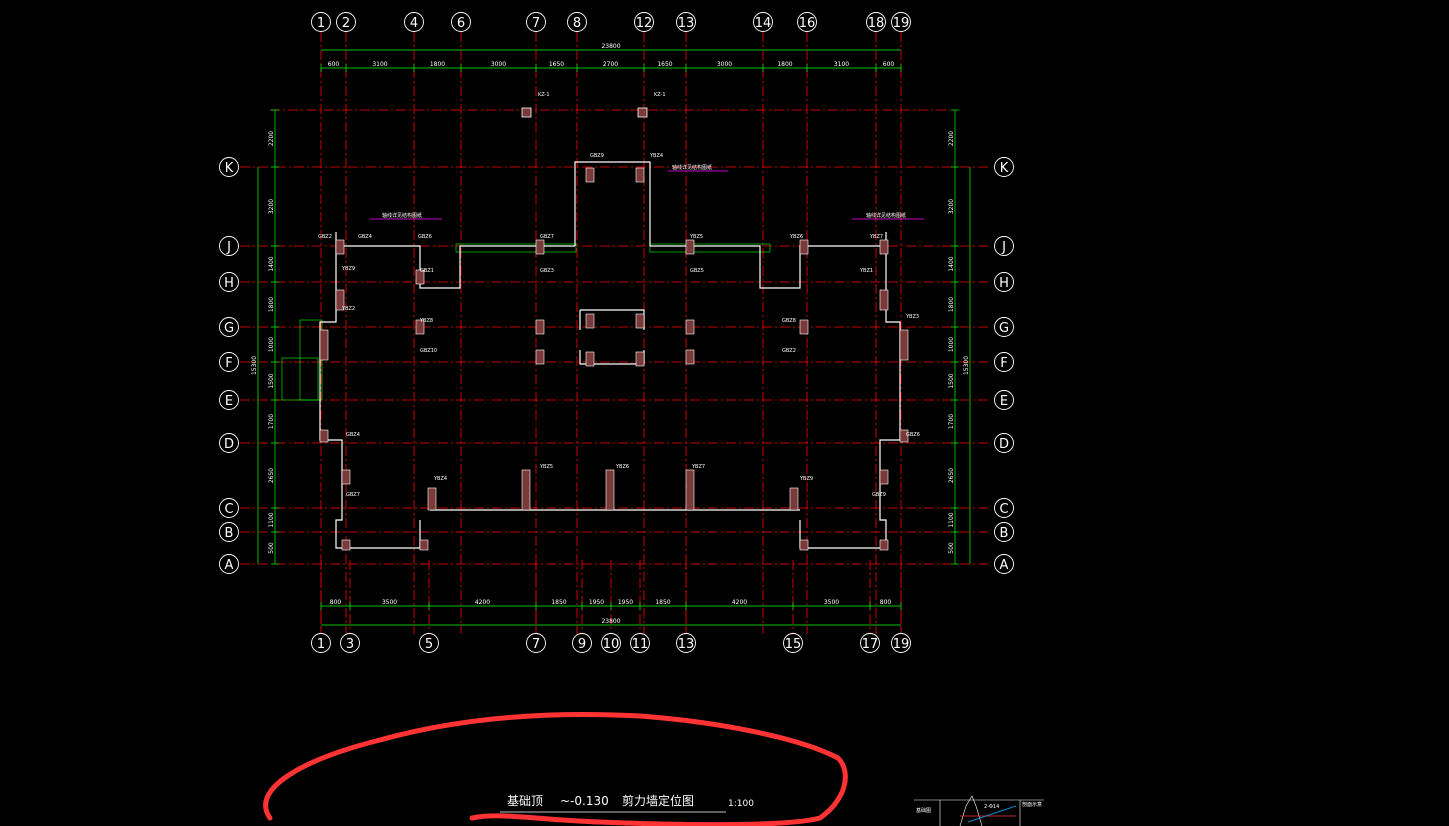  What do you see at coordinates (271, 380) in the screenshot?
I see `dim-text-v: 1500` at bounding box center [271, 380].